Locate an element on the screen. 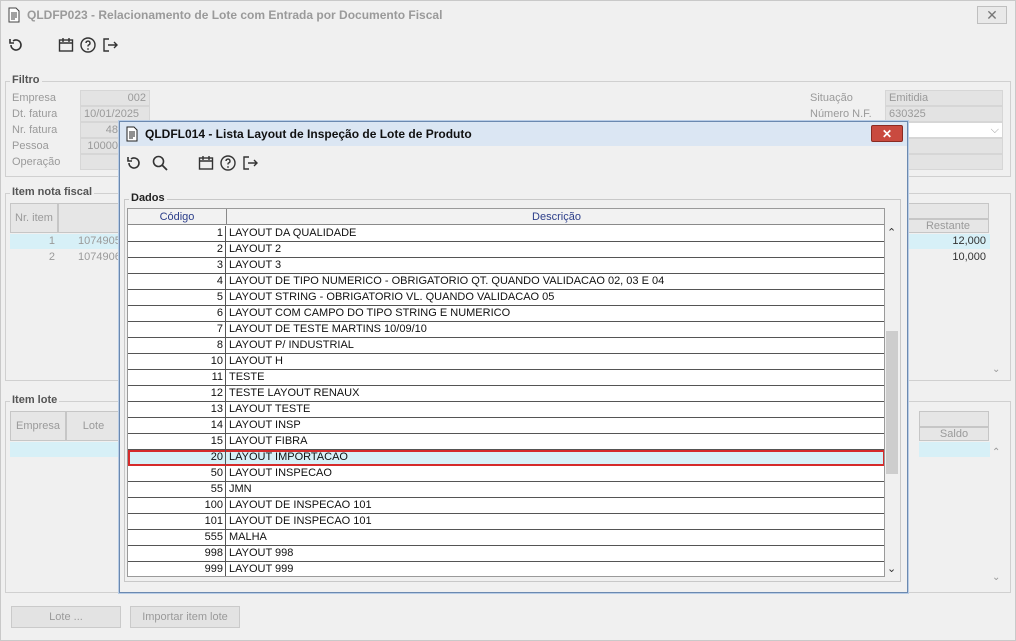  help-icon is located at coordinates (88, 45).